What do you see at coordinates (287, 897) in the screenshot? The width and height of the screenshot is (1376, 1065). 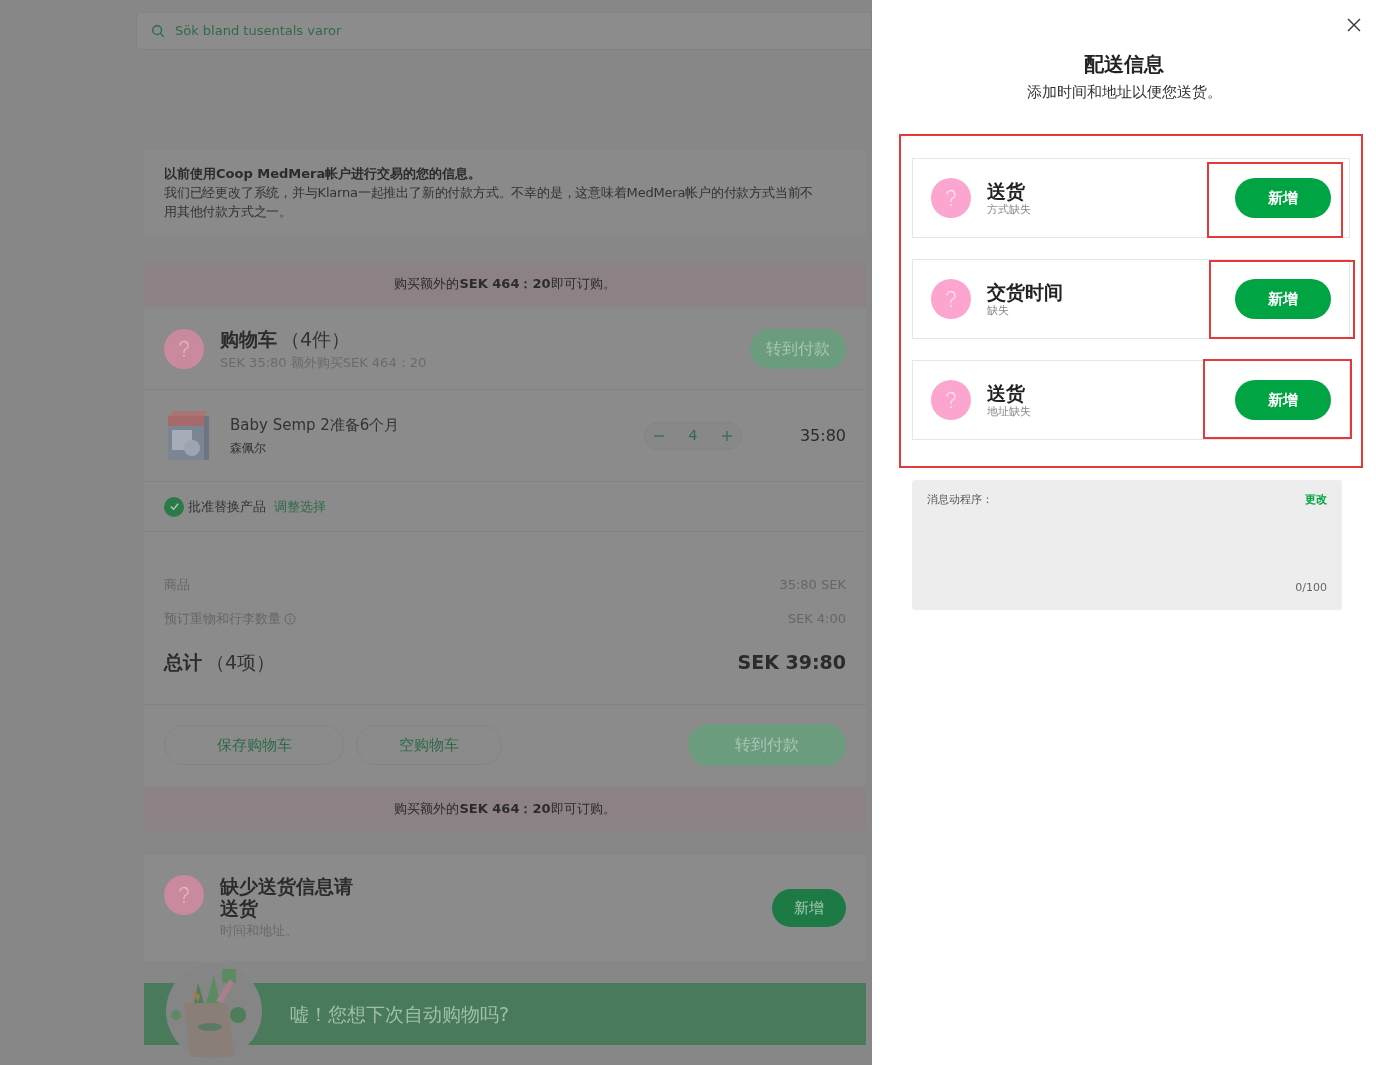 I see `delivery-title: 缺少送货信息请送货` at bounding box center [287, 897].